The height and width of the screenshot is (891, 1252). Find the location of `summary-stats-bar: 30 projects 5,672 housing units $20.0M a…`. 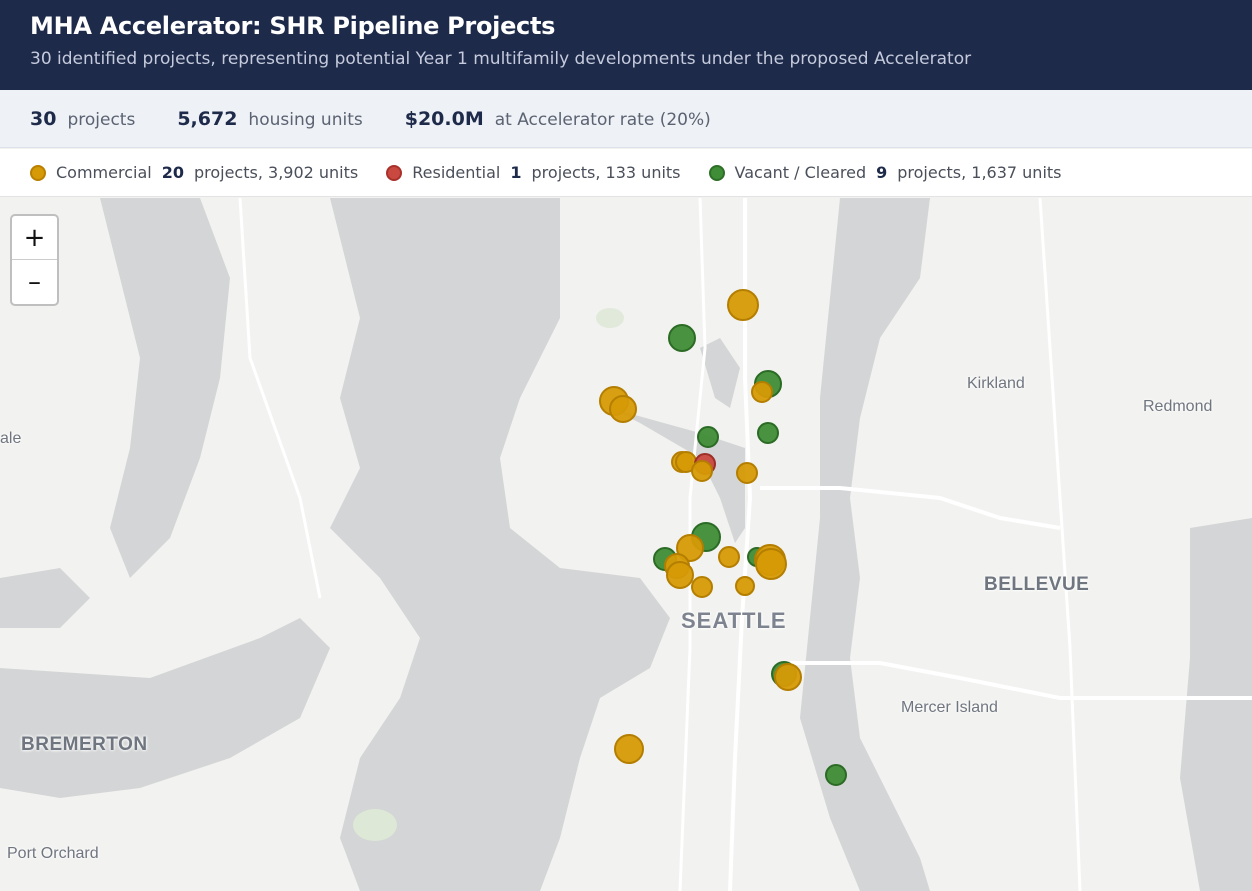

summary-stats-bar: 30 projects 5,672 housing units $20.0M a… is located at coordinates (626, 119).